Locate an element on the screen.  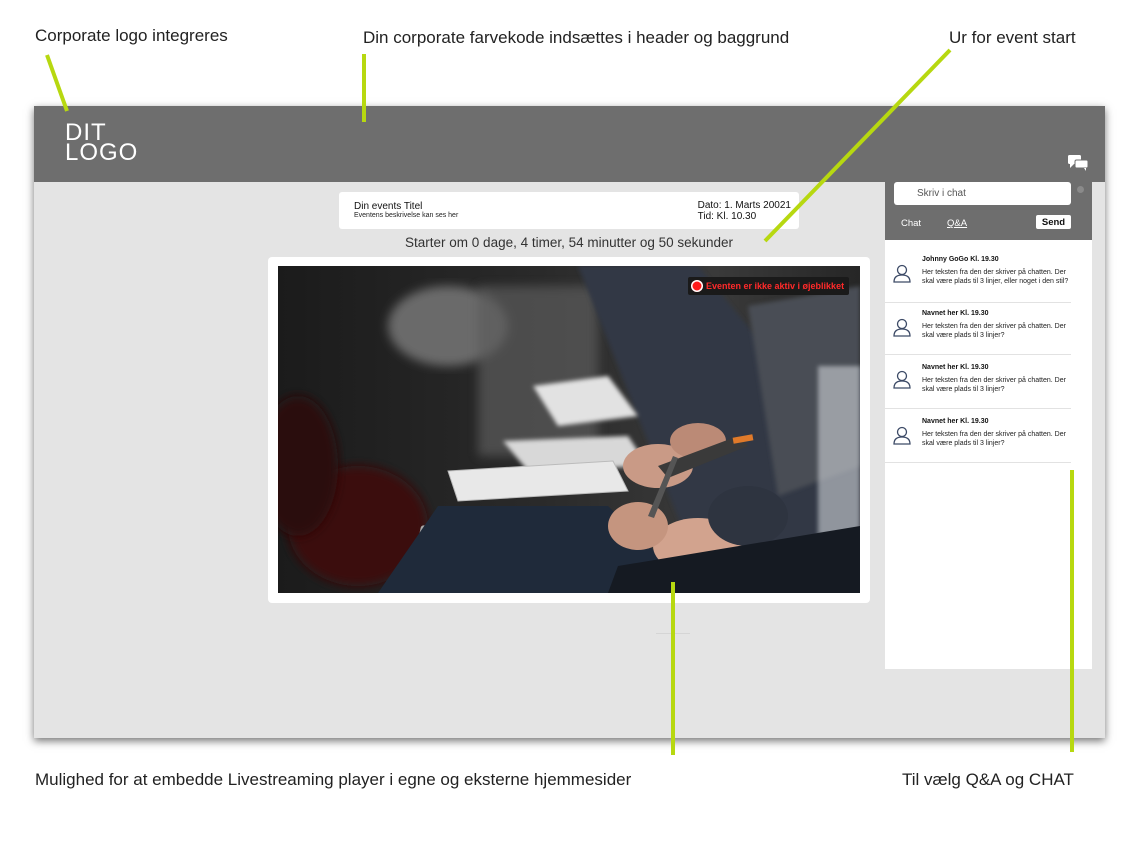
pointer-logo is located at coordinates (57, 83).